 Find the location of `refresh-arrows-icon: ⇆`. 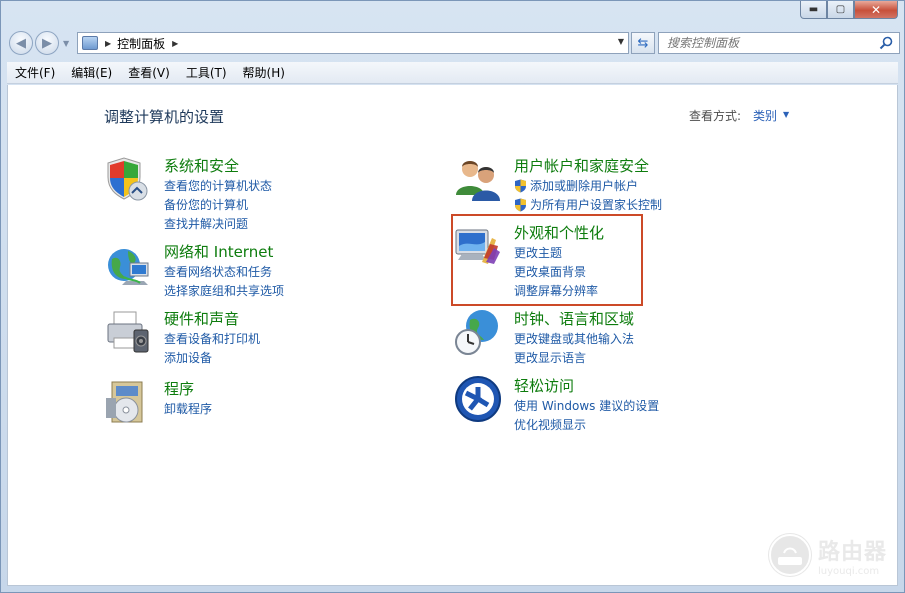

refresh-arrows-icon: ⇆ is located at coordinates (643, 43).